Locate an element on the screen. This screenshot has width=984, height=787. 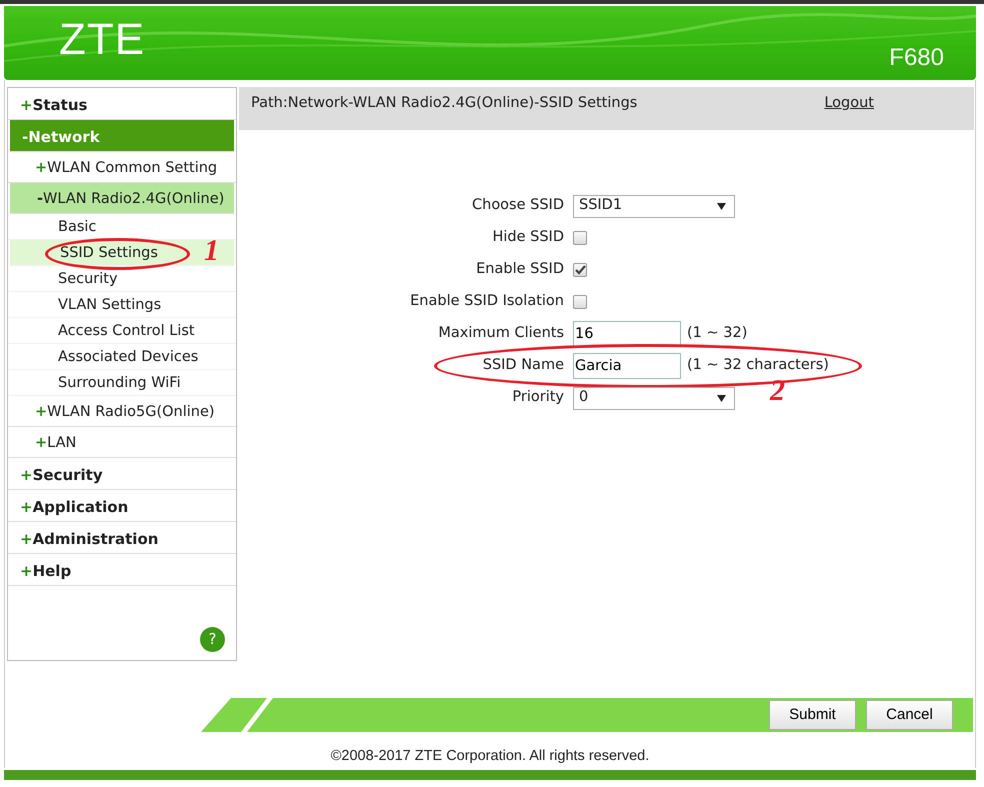
menu-item: +Administration is located at coordinates (122, 538).